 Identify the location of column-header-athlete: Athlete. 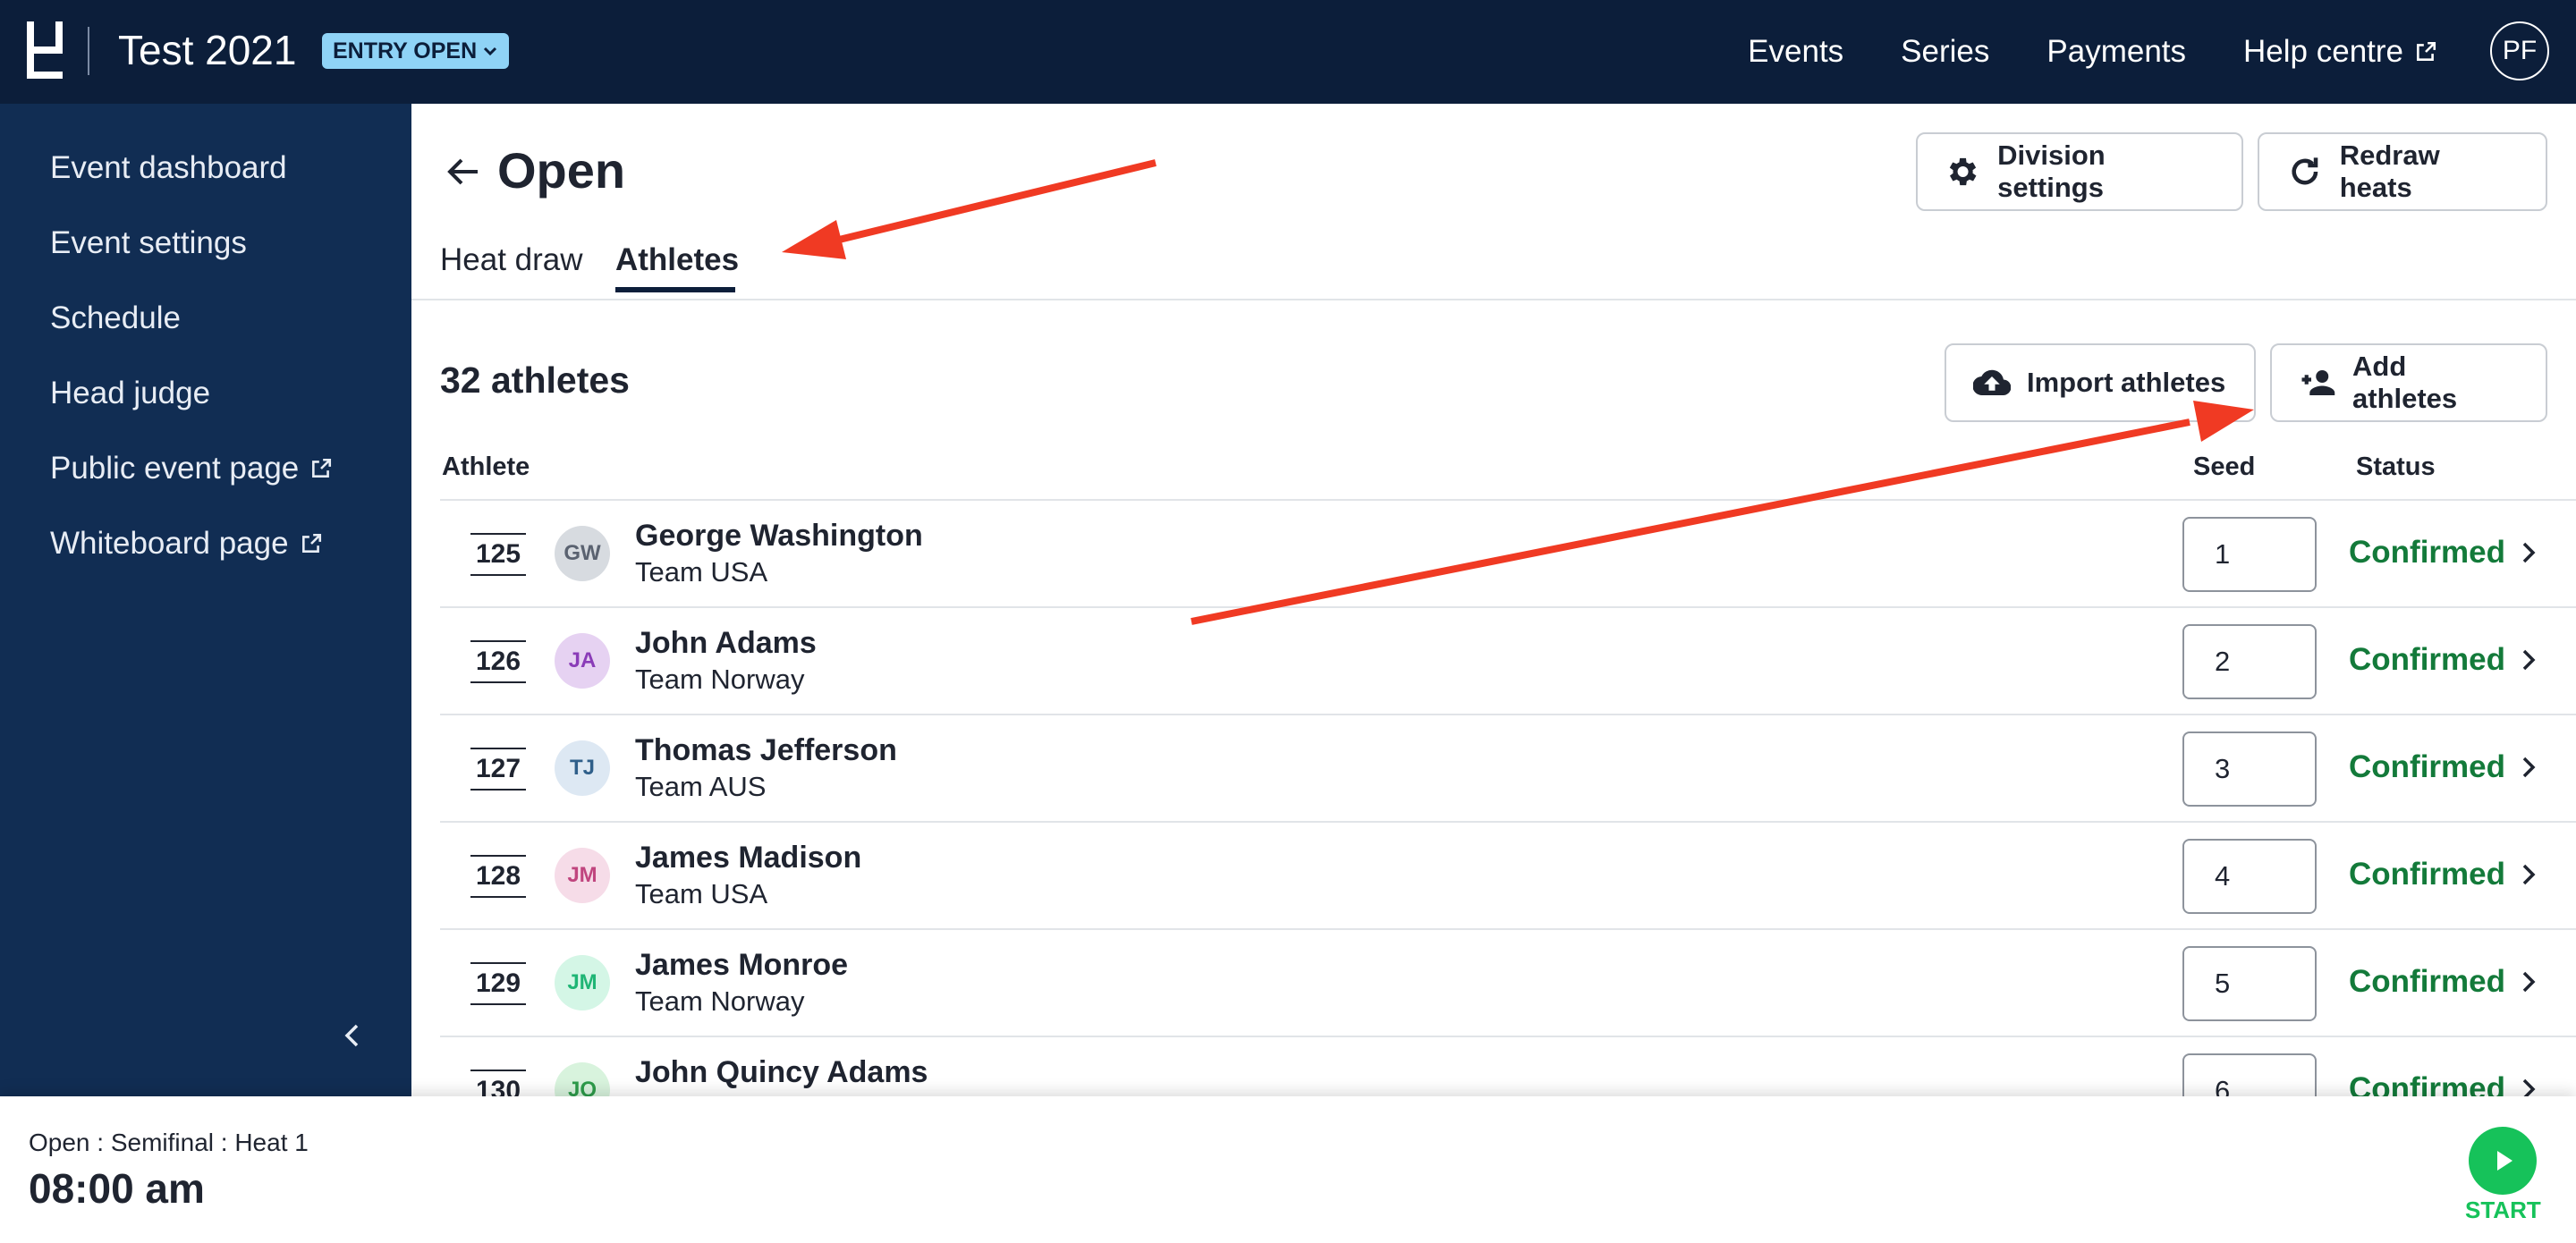
(486, 466).